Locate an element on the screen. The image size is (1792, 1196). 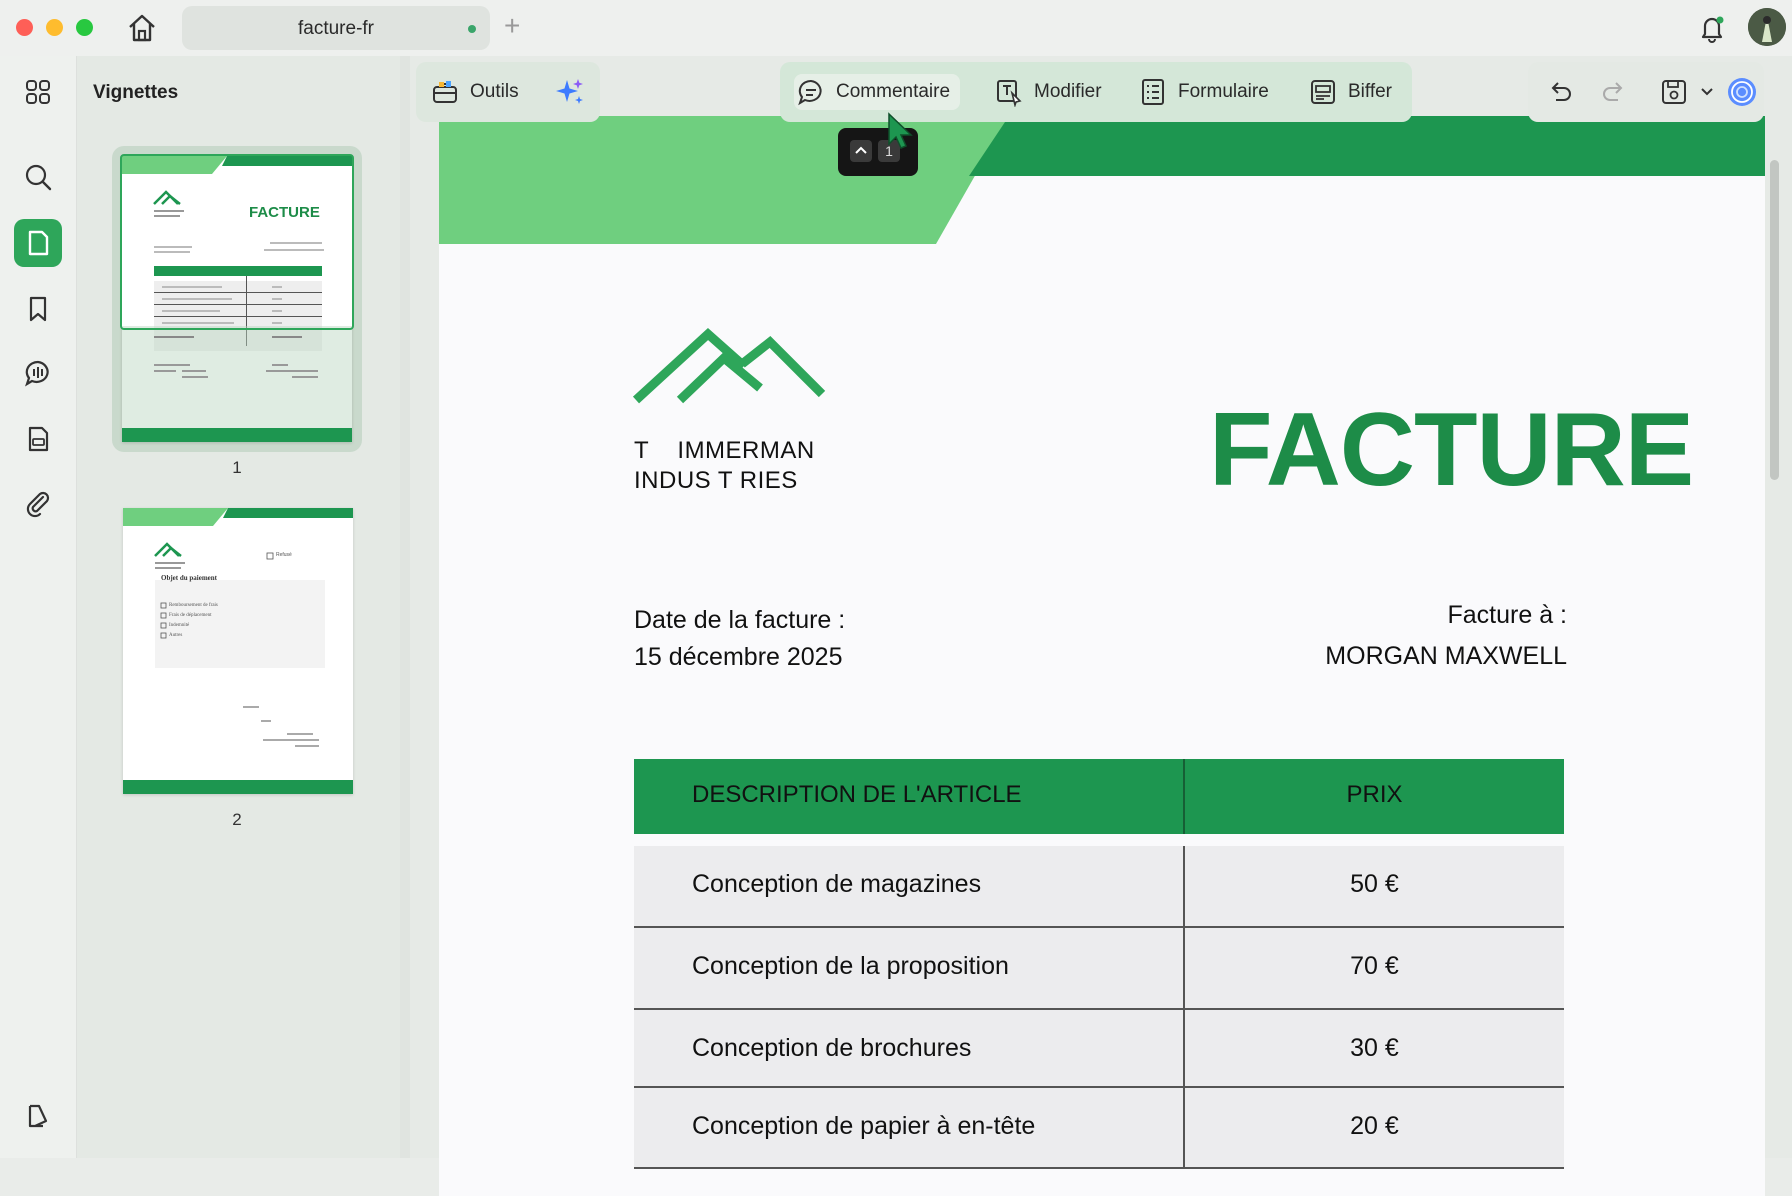
thumbnail-2-option: Frais de déplacement is located at coordinates (190, 615).